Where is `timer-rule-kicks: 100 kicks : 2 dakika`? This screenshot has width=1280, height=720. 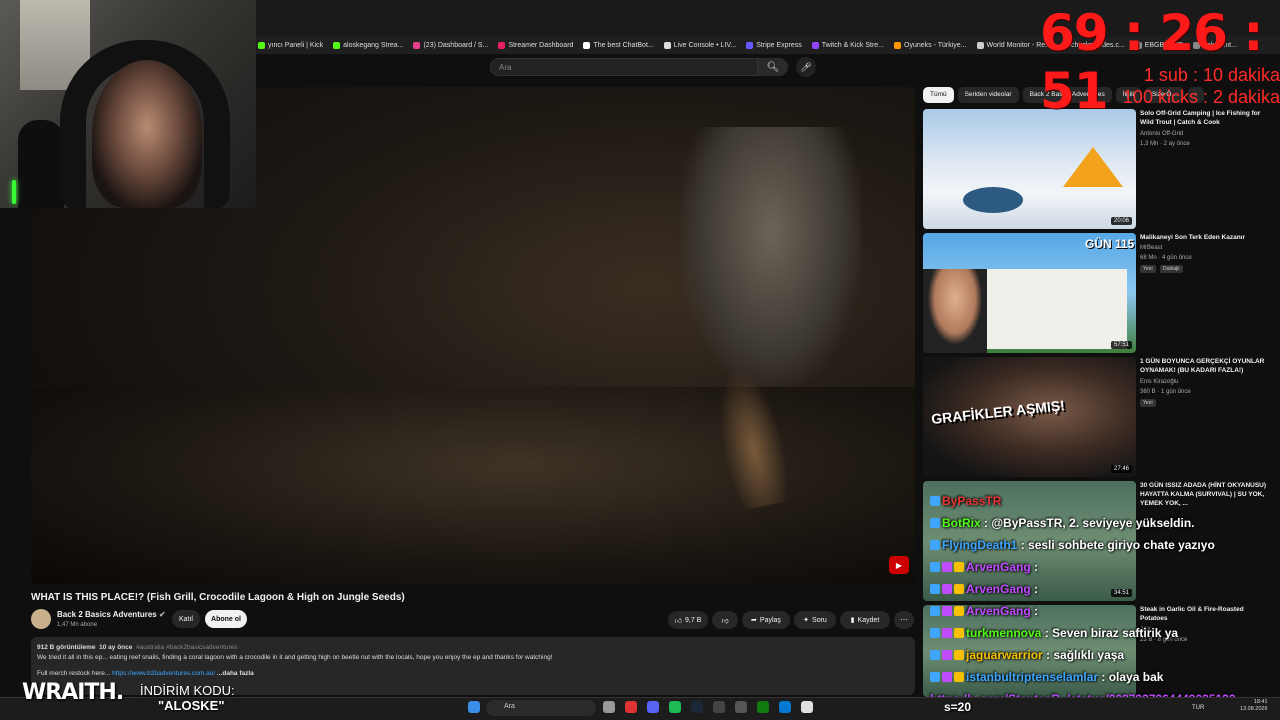 timer-rule-kicks: 100 kicks : 2 dakika is located at coordinates (1201, 97).